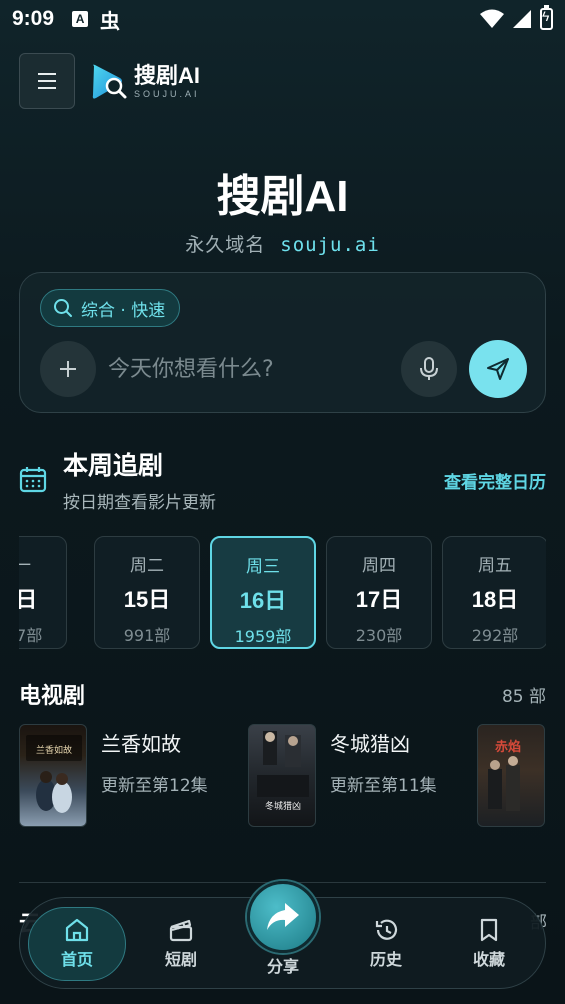  What do you see at coordinates (181, 944) in the screenshot?
I see `nav-shorts: 短剧` at bounding box center [181, 944].